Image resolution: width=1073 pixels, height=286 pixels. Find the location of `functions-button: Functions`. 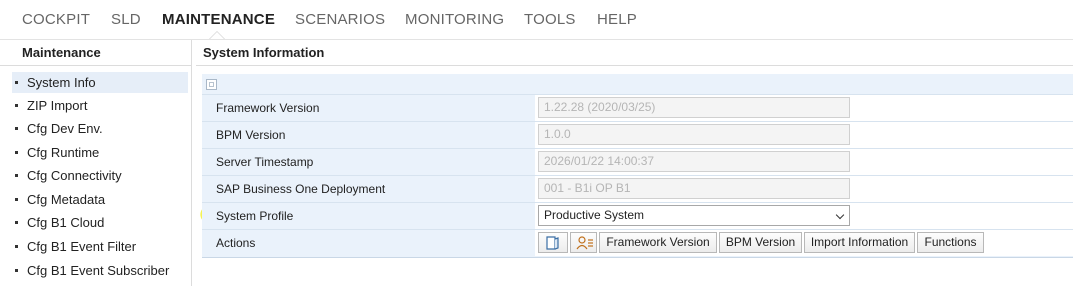

functions-button: Functions is located at coordinates (950, 242).